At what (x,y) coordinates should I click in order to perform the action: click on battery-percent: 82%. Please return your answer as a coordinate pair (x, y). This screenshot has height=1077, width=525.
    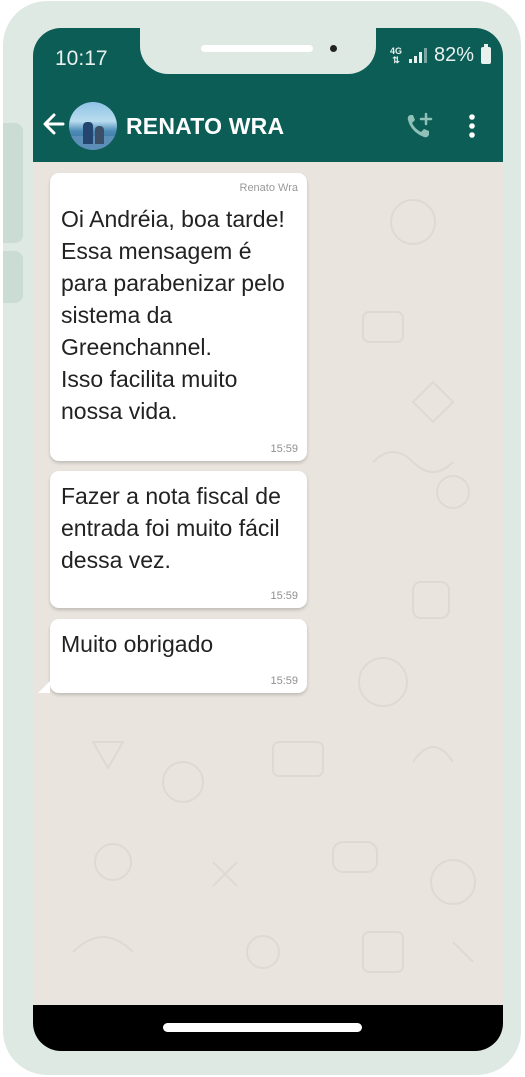
    Looking at the image, I should click on (453, 55).